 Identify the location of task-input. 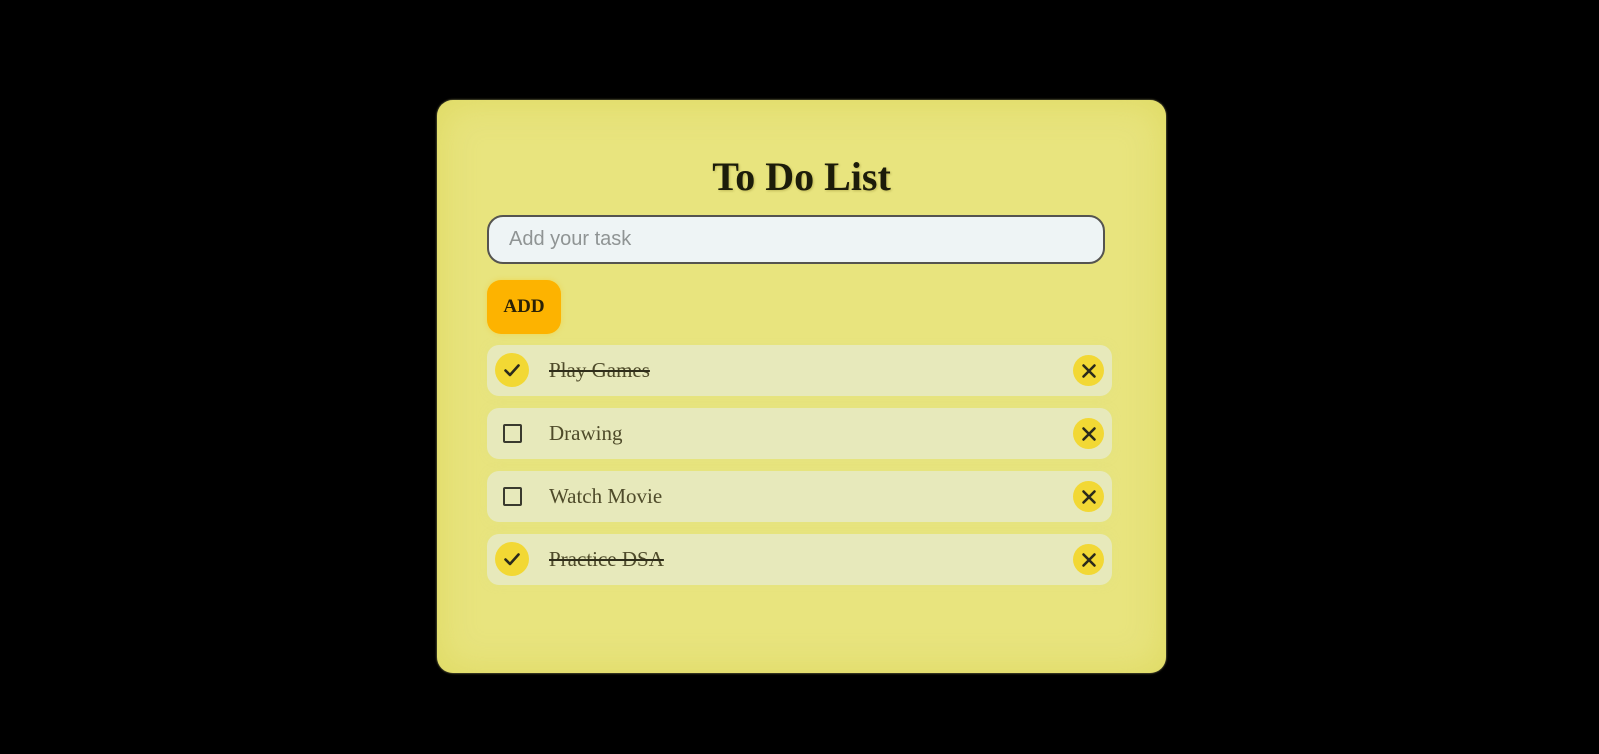
(796, 239).